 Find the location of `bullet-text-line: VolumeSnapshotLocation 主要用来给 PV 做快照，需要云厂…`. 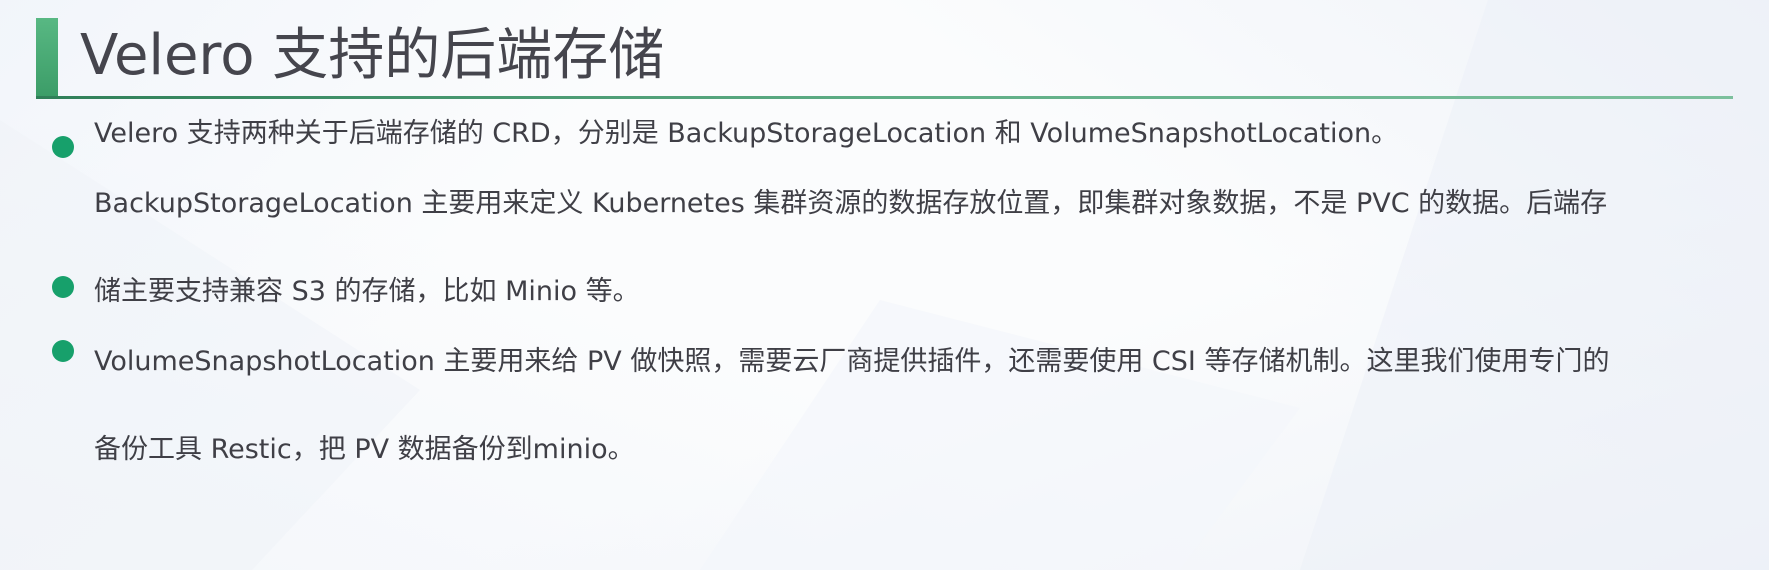

bullet-text-line: VolumeSnapshotLocation 主要用来给 PV 做快照，需要云厂… is located at coordinates (852, 361).